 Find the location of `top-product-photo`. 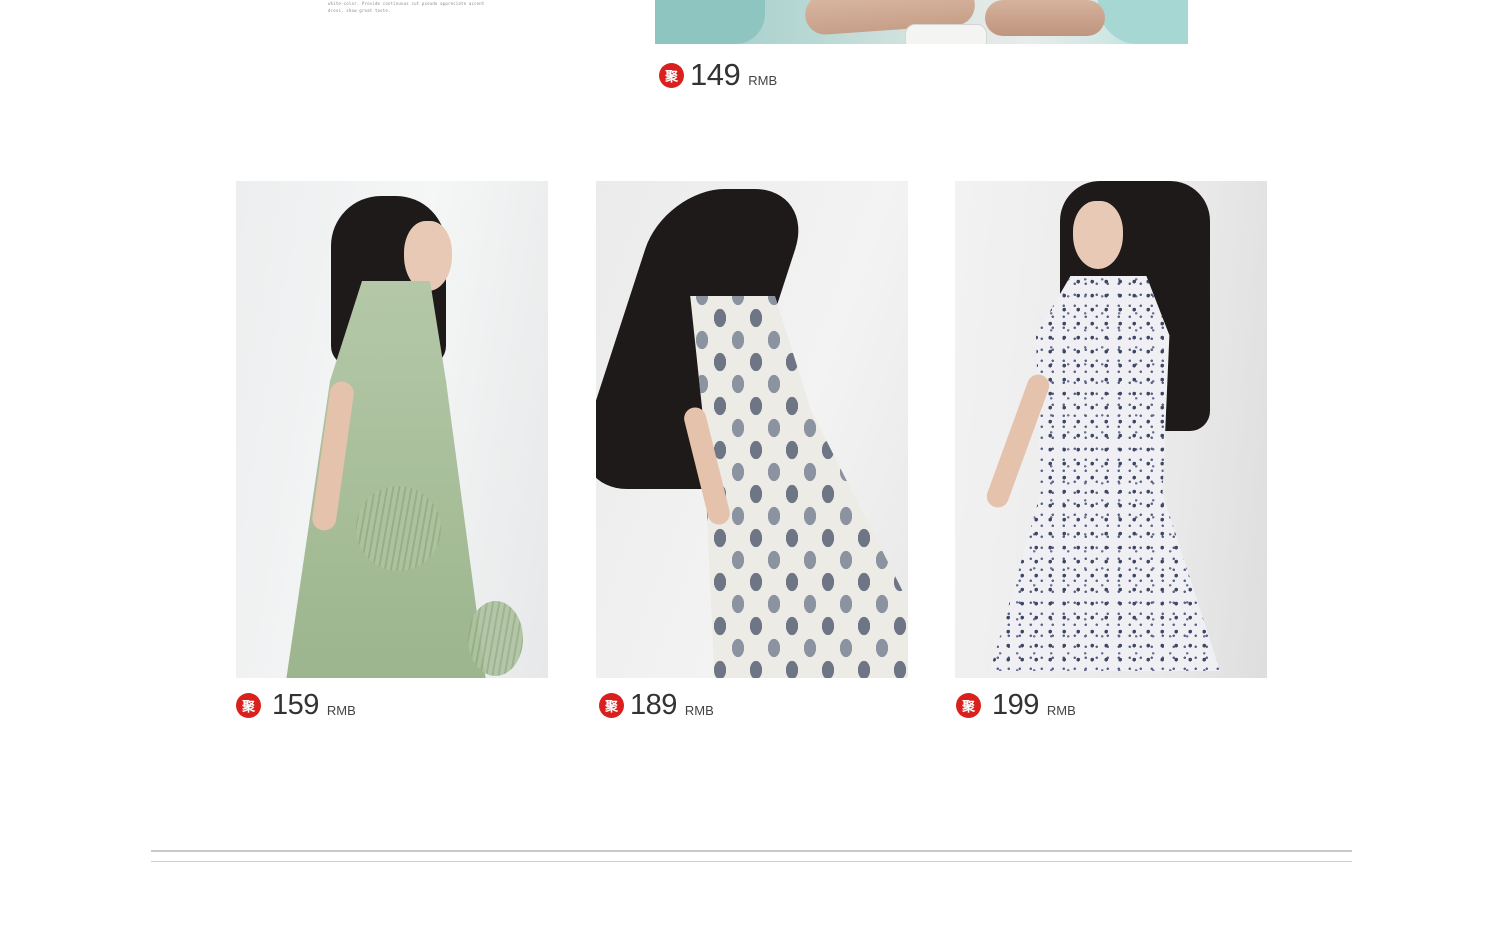

top-product-photo is located at coordinates (921, 22).